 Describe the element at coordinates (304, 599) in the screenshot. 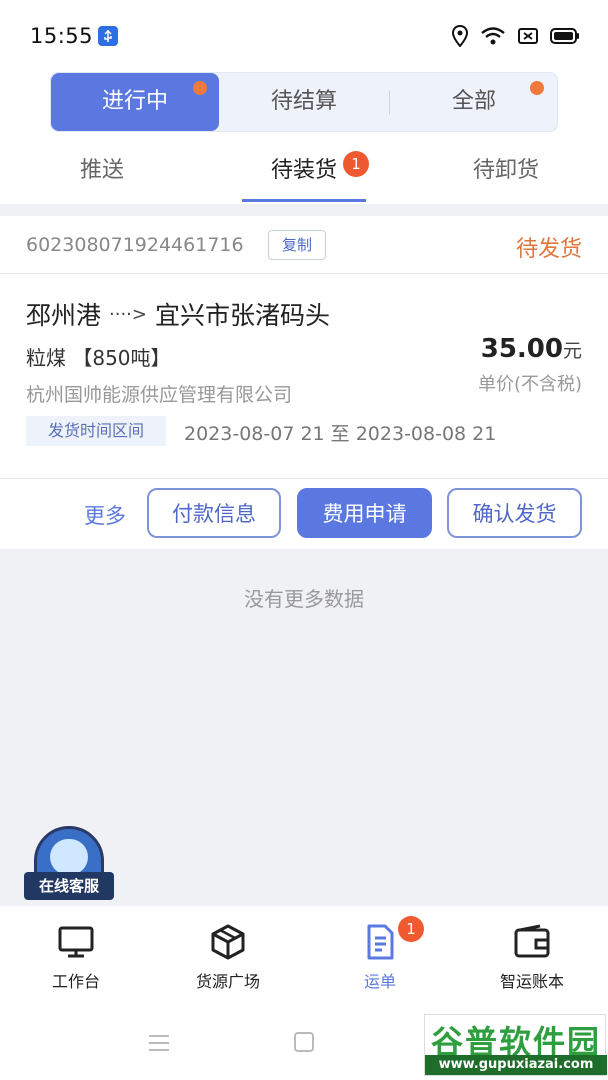

I see `no-more-data-text: 没有更多数据` at that location.